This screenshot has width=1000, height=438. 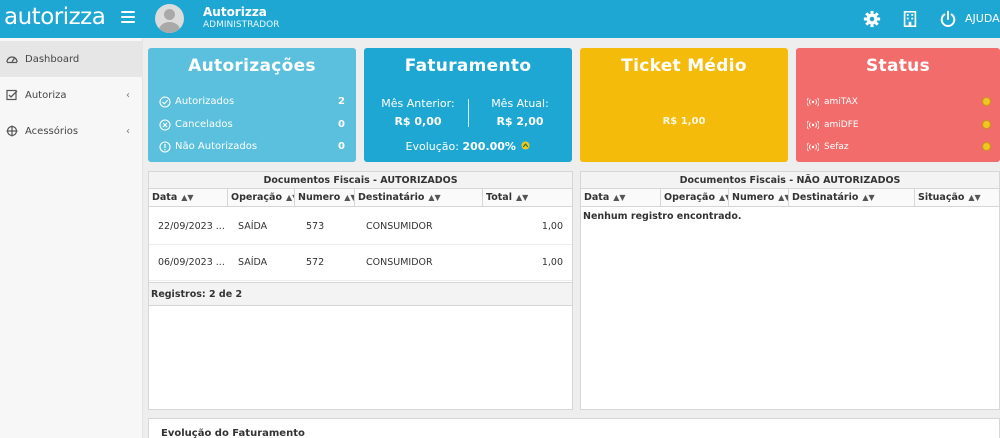 I want to click on sidebar-item-autoriza: Autoriza ‹, so click(x=71, y=95).